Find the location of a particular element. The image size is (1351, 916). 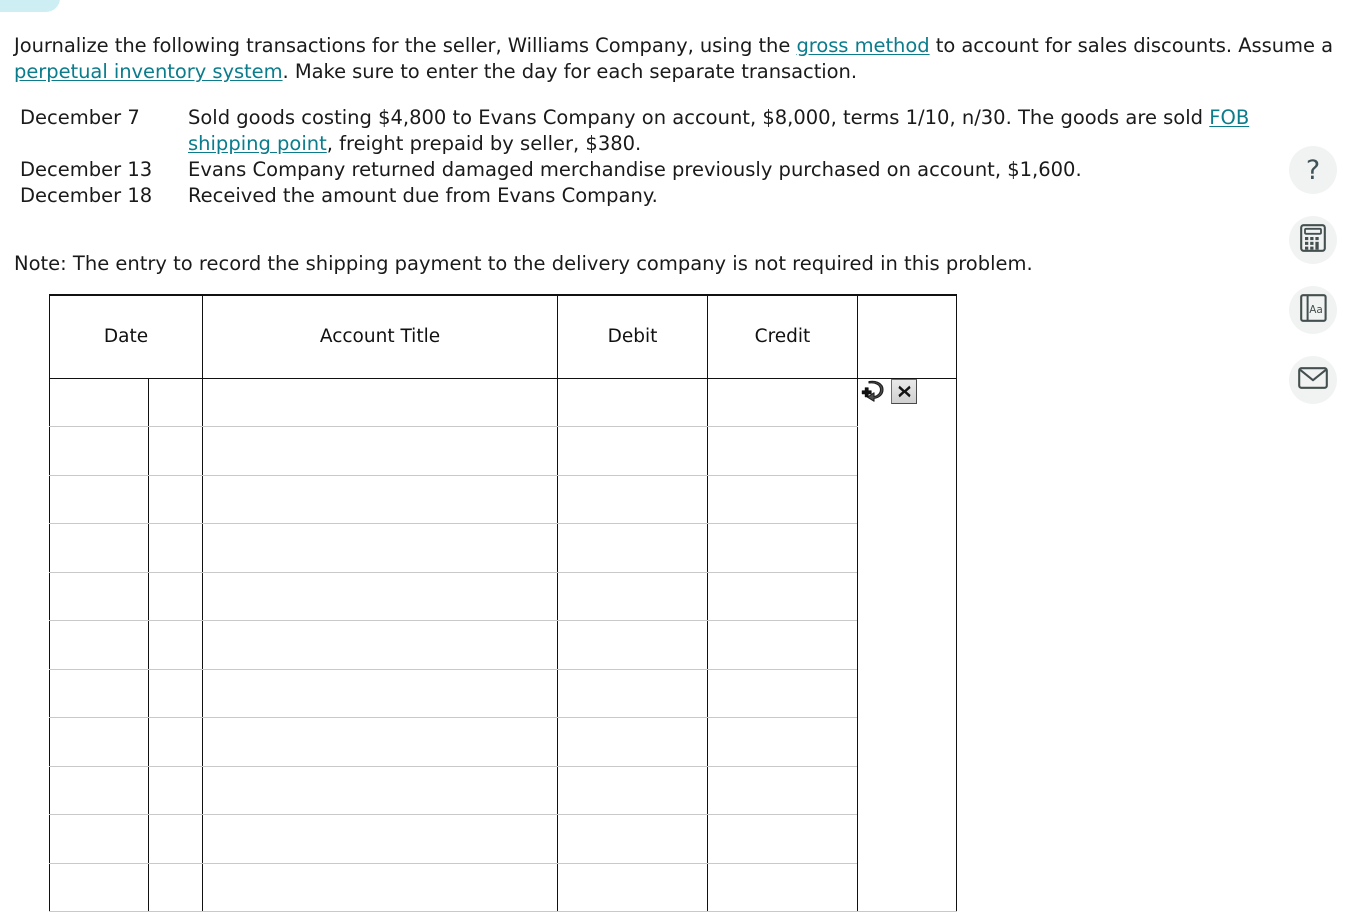

column-header-date: Date is located at coordinates (126, 336).